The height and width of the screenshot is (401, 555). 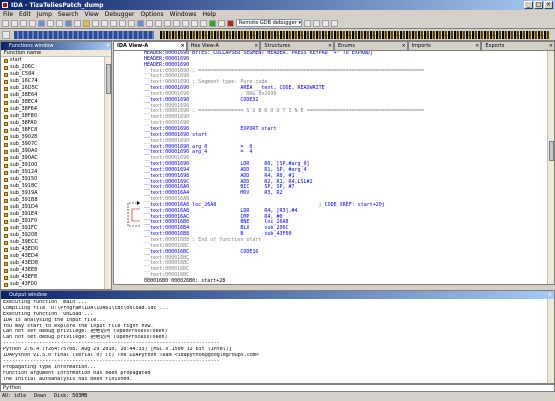 What do you see at coordinates (120, 14) in the screenshot?
I see `menu-debugger: Debugger` at bounding box center [120, 14].